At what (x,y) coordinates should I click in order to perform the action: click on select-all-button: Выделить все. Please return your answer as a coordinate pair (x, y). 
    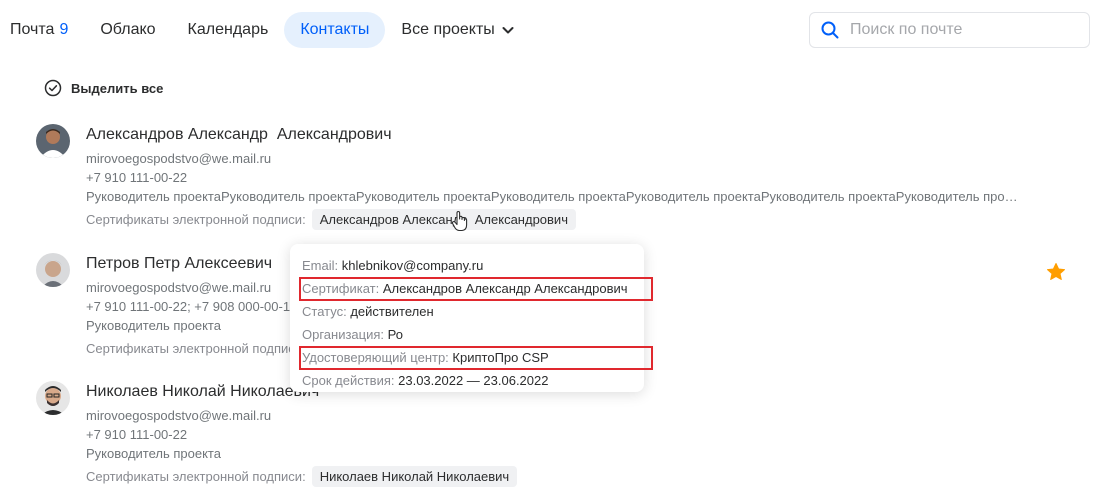
    Looking at the image, I should click on (103, 88).